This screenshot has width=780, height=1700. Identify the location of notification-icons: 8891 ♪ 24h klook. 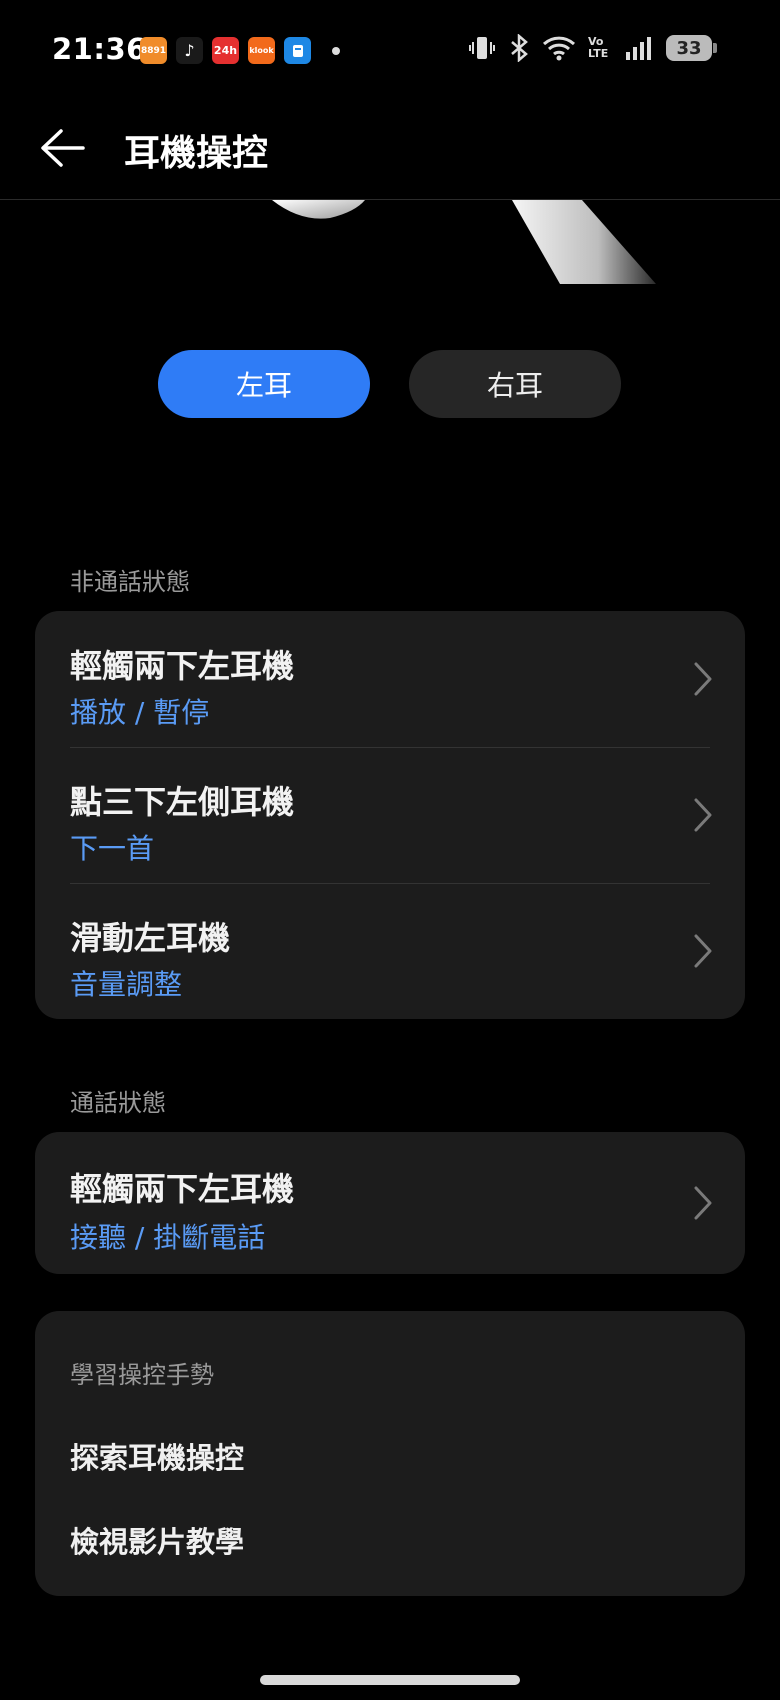
(240, 50).